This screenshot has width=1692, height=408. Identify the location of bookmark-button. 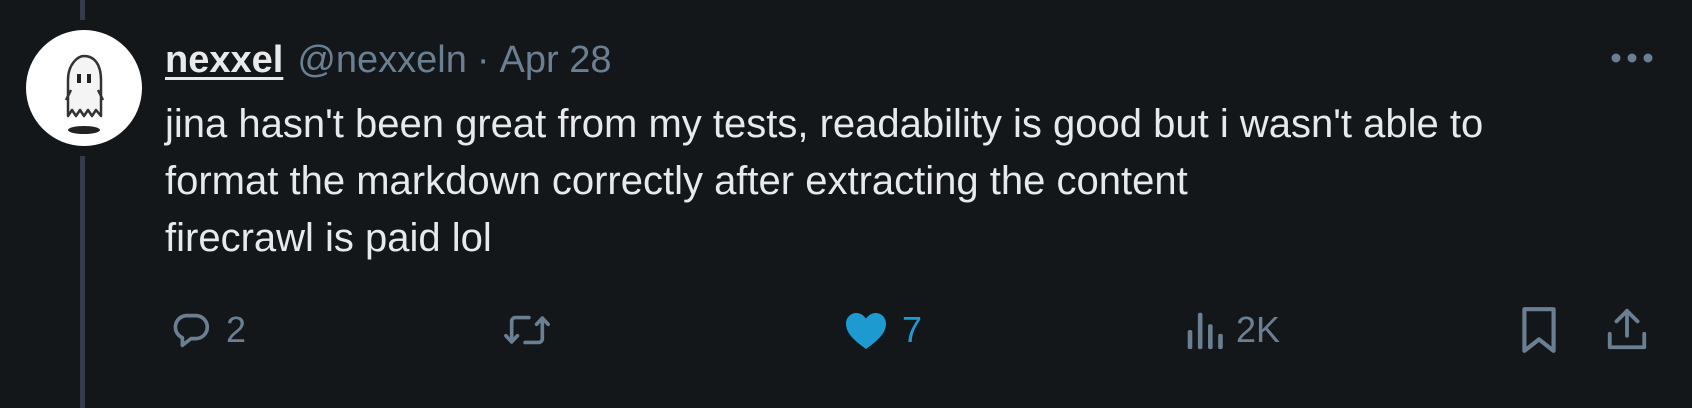
(1539, 330).